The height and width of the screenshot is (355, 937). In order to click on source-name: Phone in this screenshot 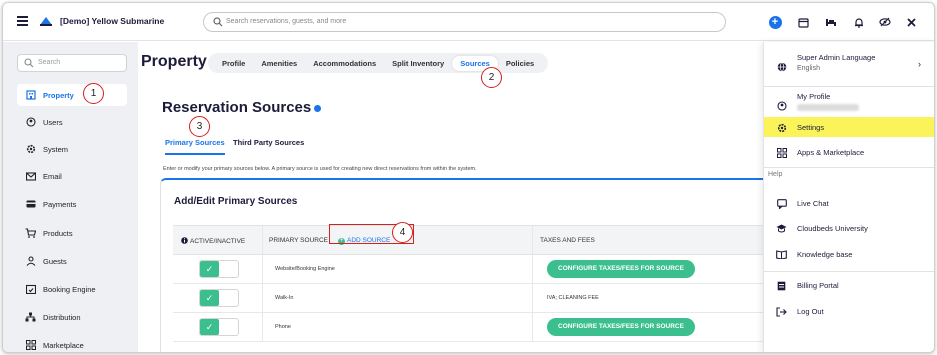, I will do `click(283, 327)`.